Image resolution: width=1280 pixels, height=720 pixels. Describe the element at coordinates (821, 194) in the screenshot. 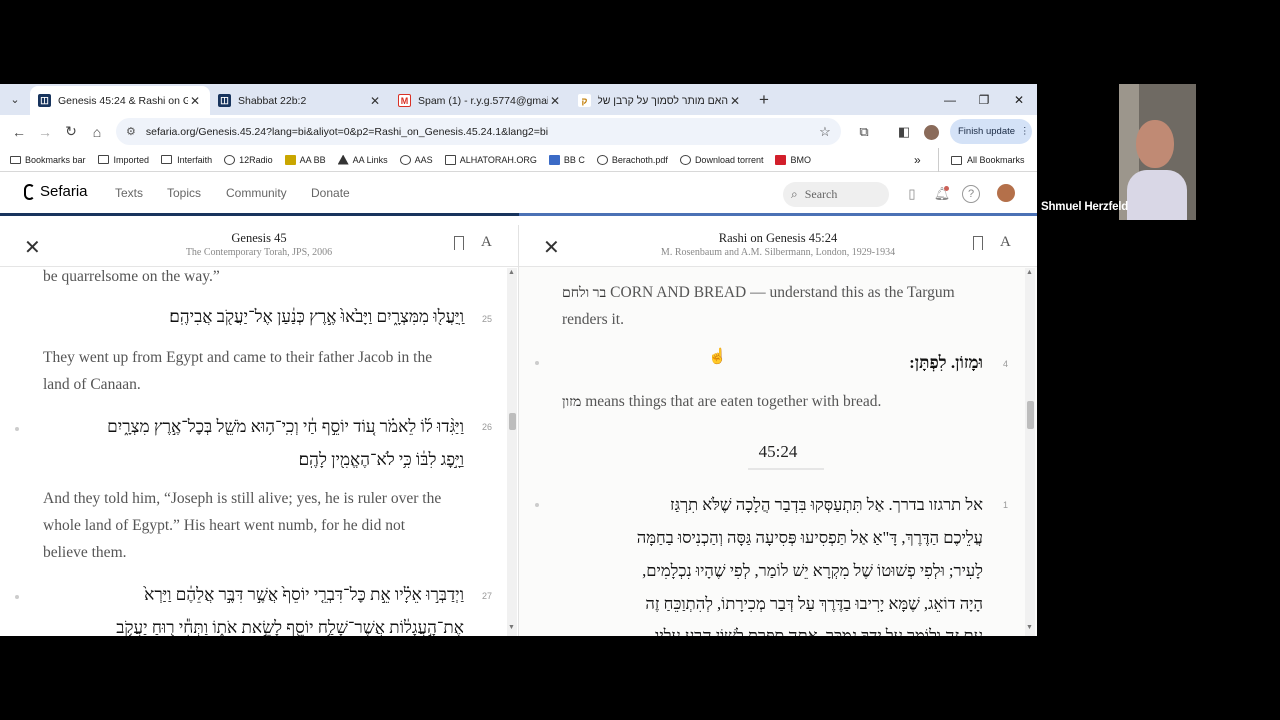

I see `search-placeholder: Search` at that location.